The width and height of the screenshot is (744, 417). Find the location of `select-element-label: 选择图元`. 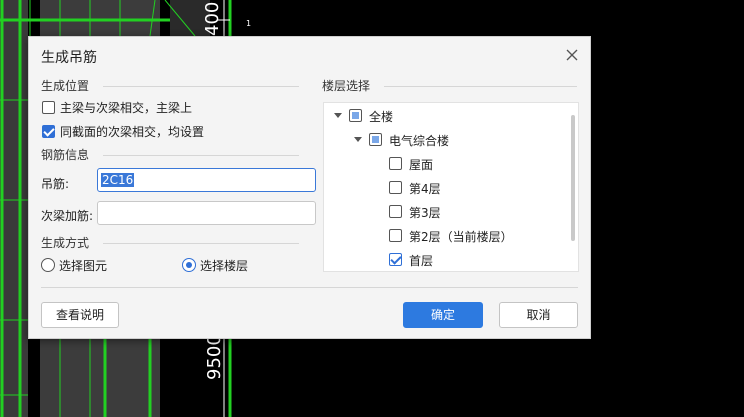

select-element-label: 选择图元 is located at coordinates (83, 266).